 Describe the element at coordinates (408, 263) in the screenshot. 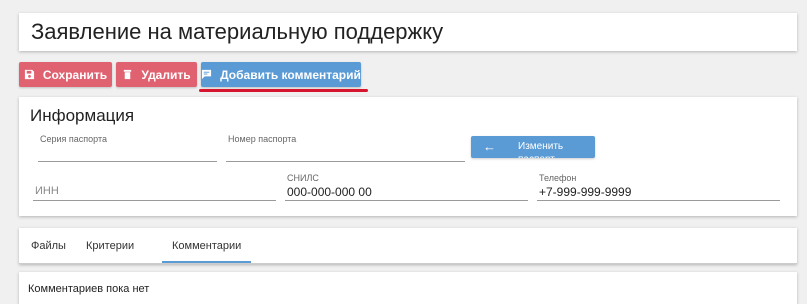

I see `tabs-divider` at that location.